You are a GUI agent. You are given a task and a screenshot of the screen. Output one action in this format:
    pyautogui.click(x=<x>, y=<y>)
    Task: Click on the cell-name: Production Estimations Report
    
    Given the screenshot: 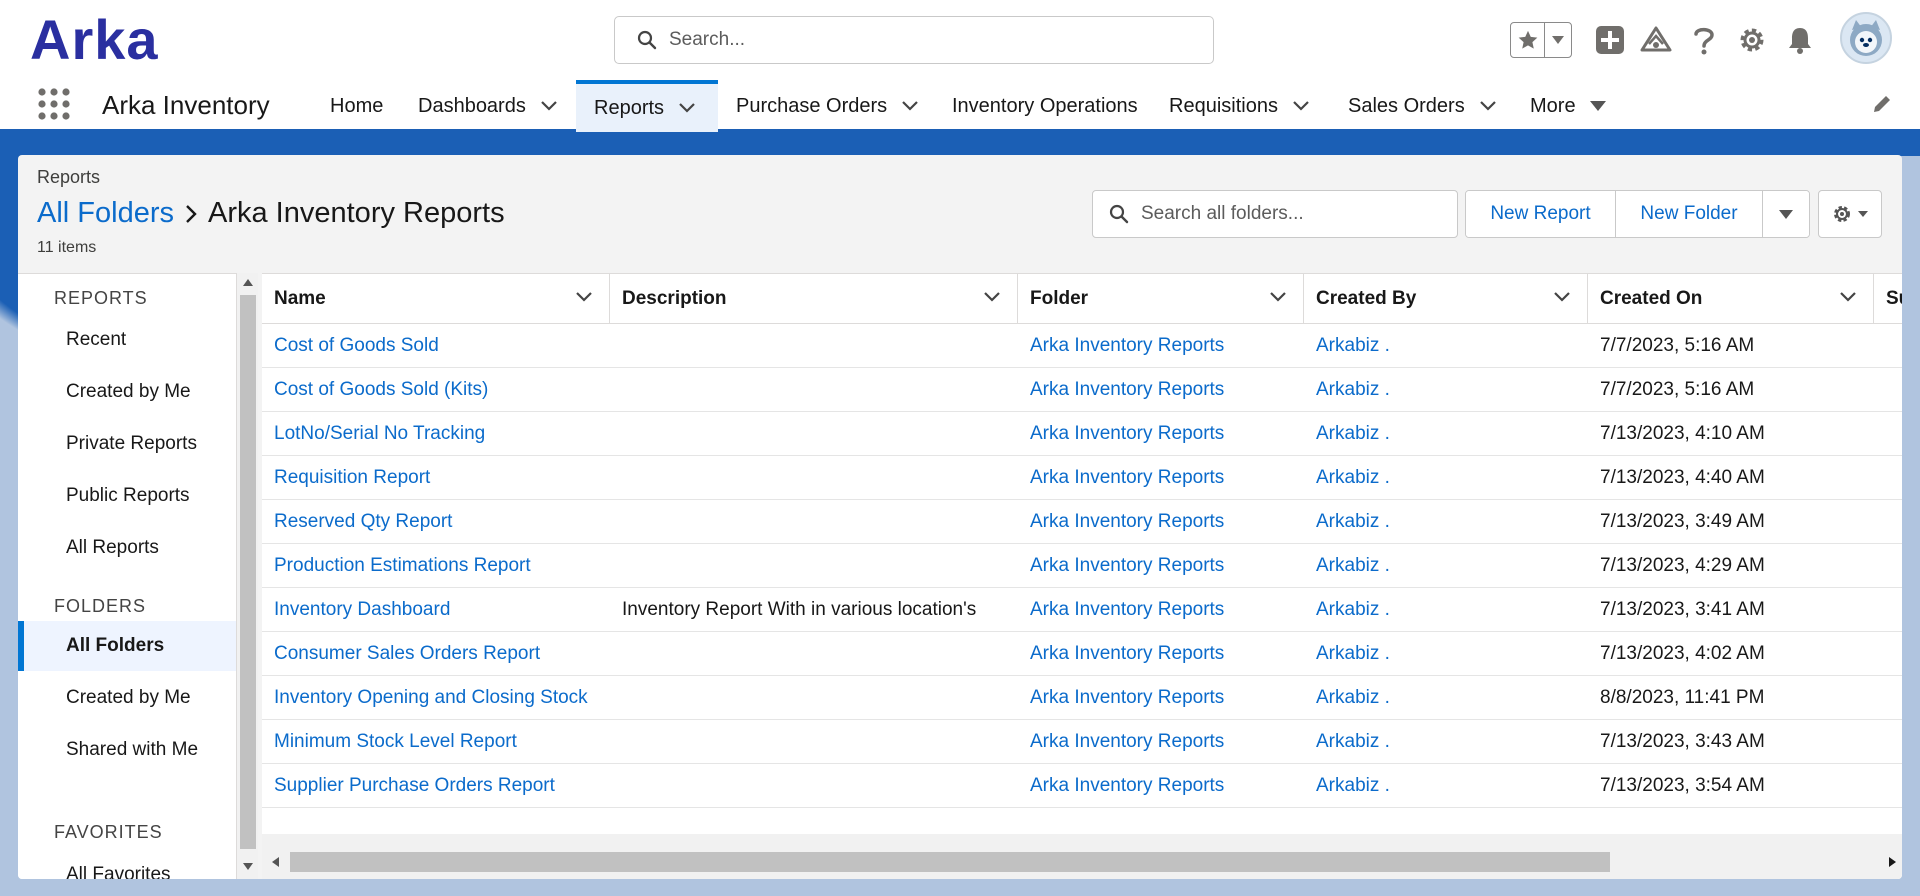 What is the action you would take?
    pyautogui.click(x=396, y=566)
    